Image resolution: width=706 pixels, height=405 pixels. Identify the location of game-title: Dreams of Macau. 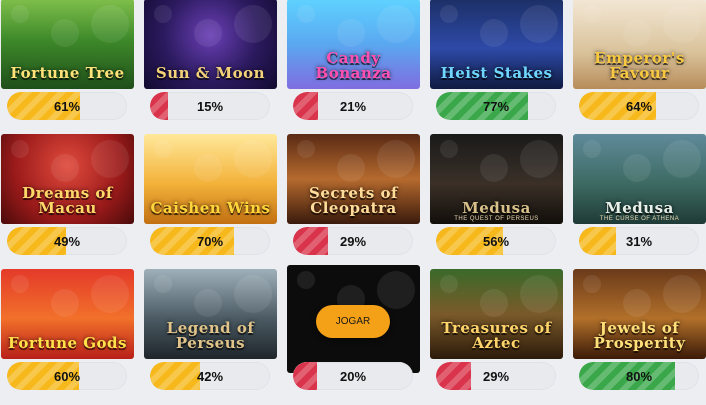
(67, 200).